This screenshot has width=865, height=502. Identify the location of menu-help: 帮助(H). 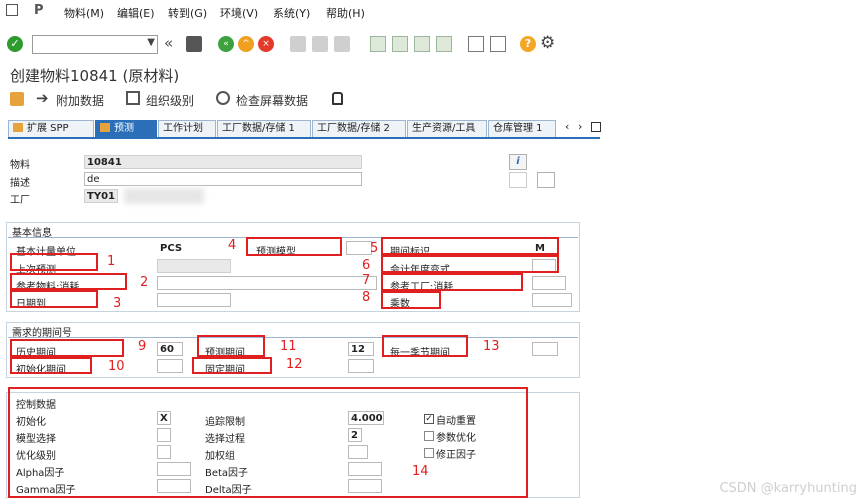
(345, 13).